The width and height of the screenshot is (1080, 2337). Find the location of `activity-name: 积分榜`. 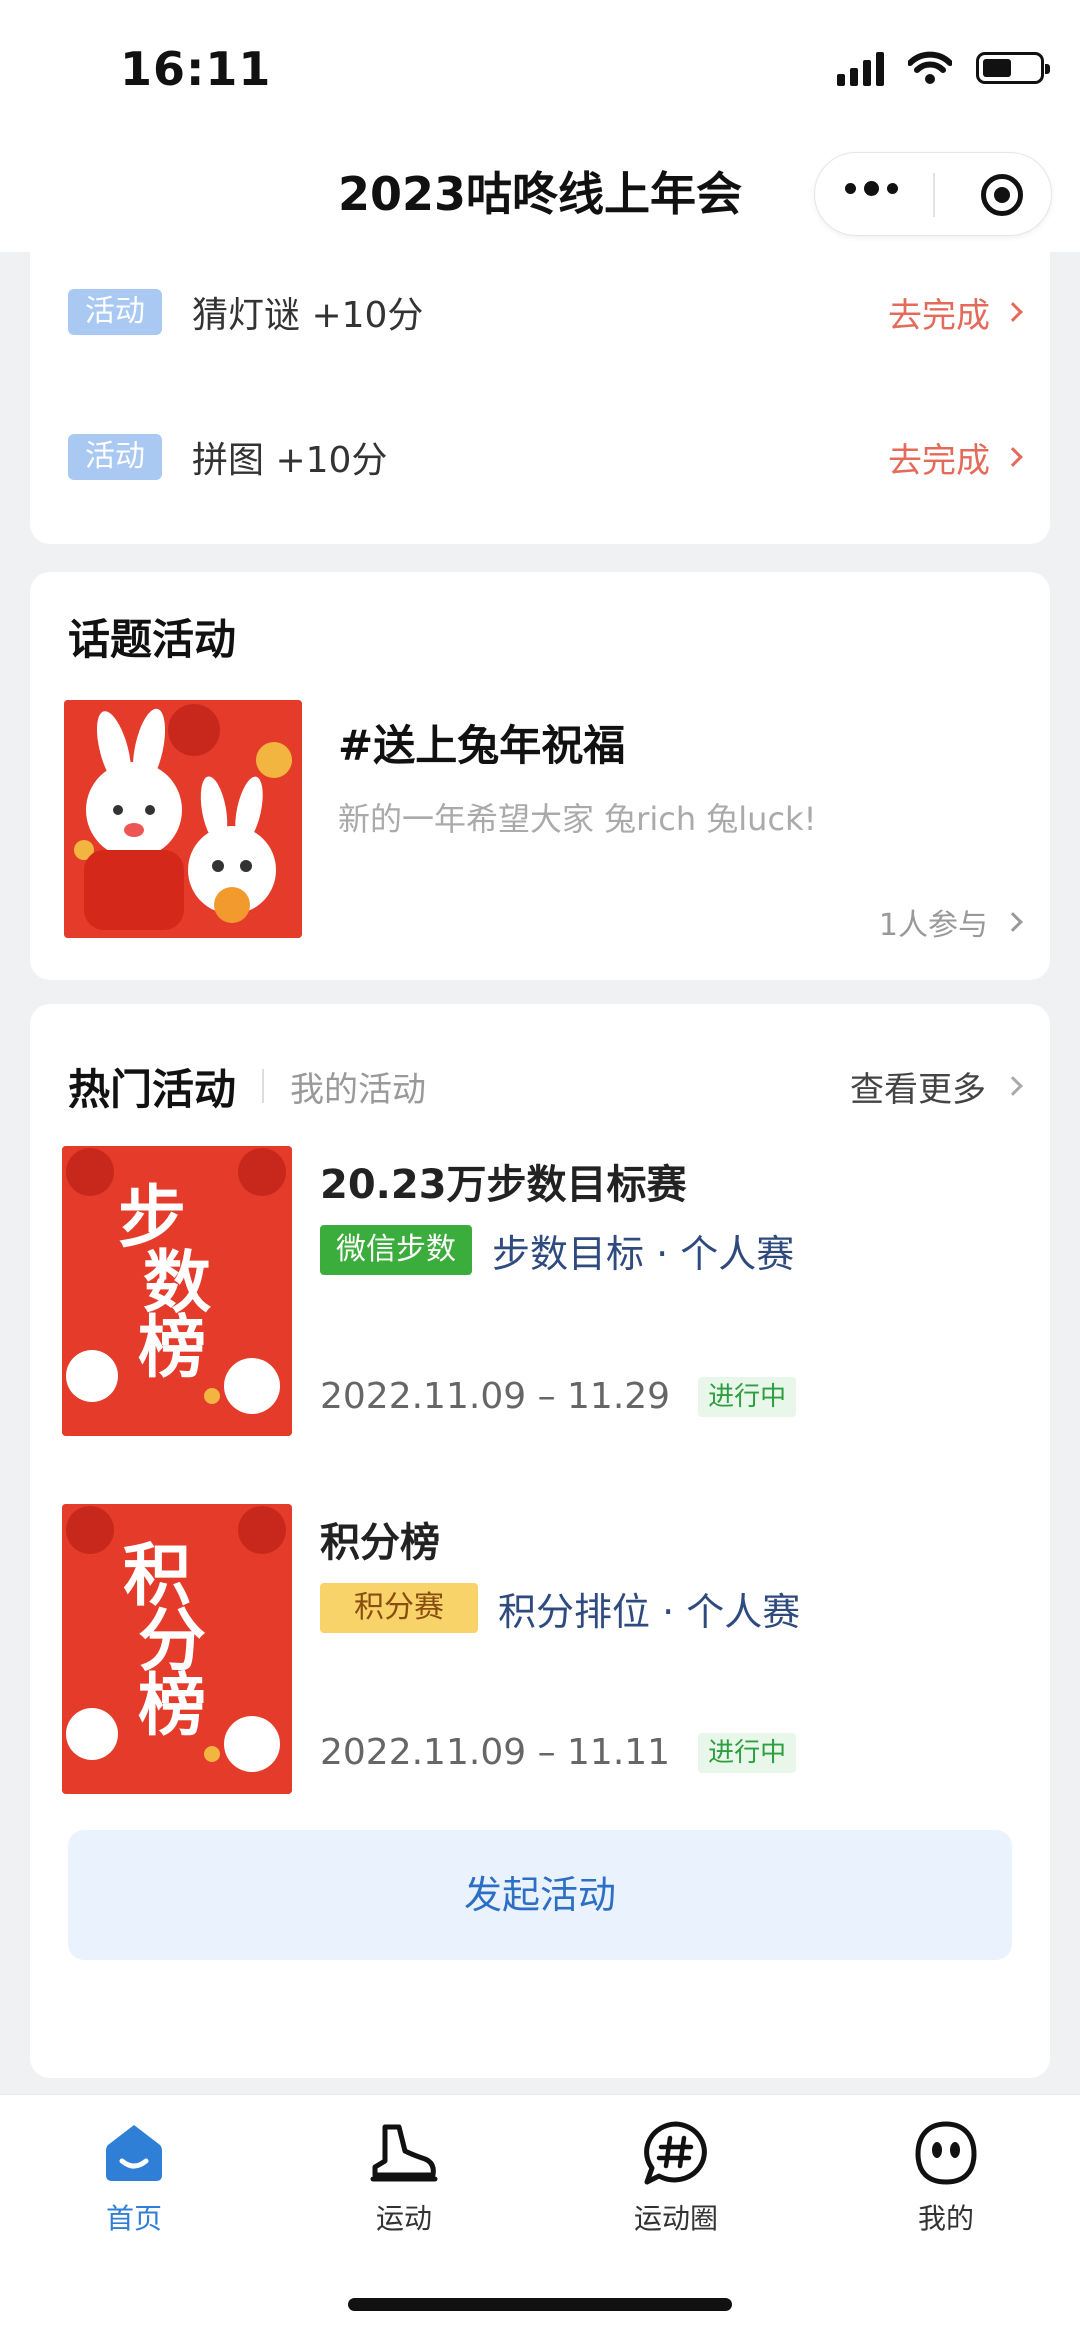

activity-name: 积分榜 is located at coordinates (380, 1539).